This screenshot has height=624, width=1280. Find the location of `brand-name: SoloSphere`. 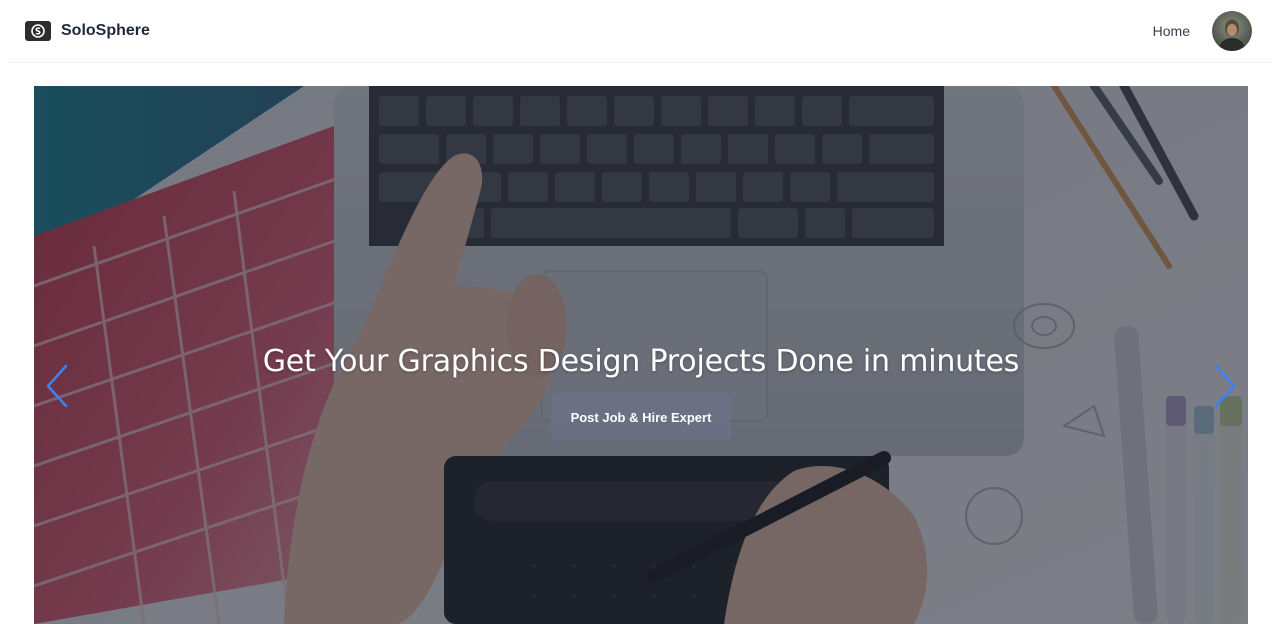

brand-name: SoloSphere is located at coordinates (105, 30).